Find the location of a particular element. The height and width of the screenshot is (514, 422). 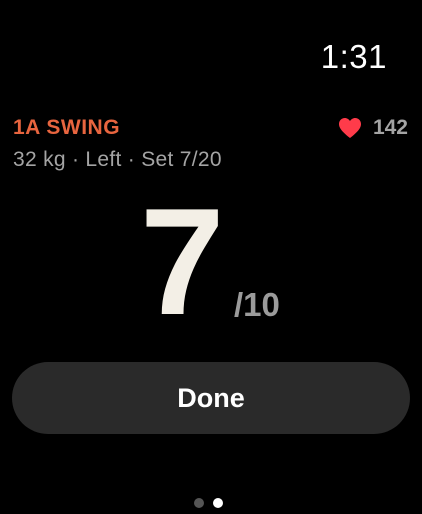

heart-rate-value: 142 is located at coordinates (390, 127).